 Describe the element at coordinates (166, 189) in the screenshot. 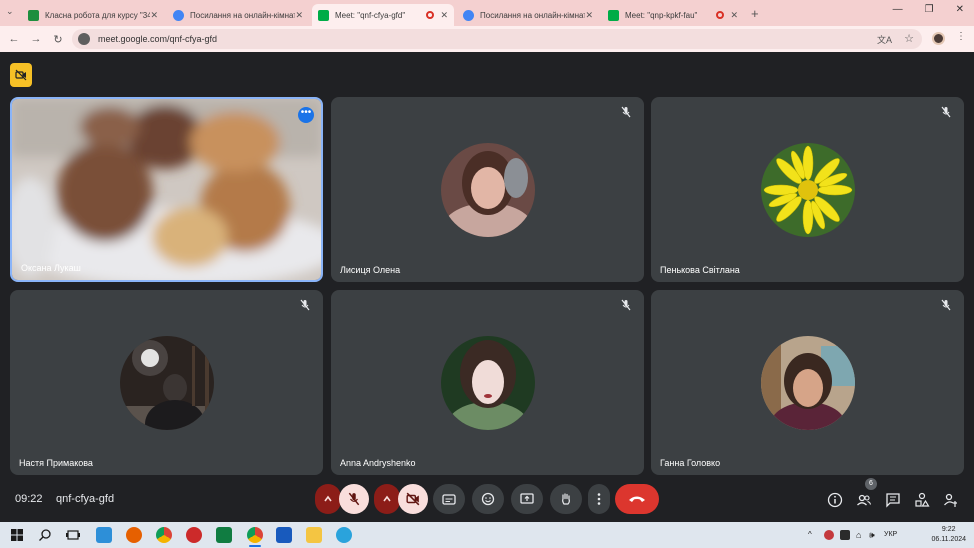

I see `participant-tile-self: ••• Оксана Лукаш` at that location.